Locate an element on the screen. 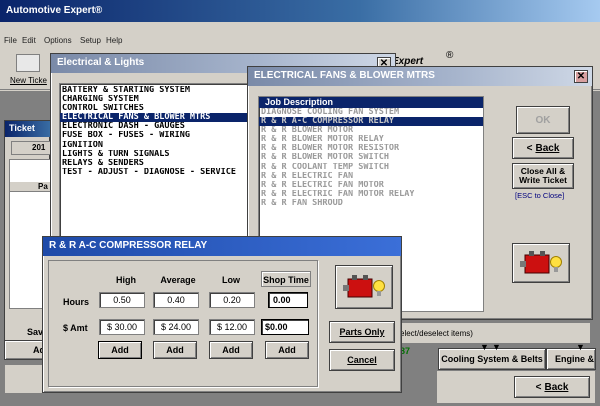  job-item: R & R ELECTRIC FAN is located at coordinates (371, 176).